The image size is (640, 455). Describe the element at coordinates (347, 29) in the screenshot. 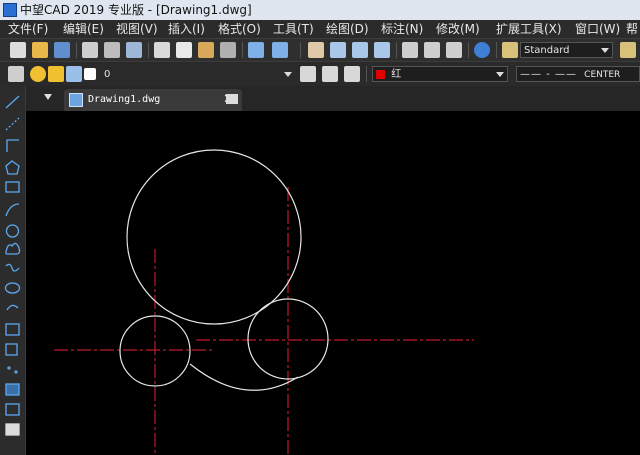

I see `menu-draw: 绘图(D)` at that location.